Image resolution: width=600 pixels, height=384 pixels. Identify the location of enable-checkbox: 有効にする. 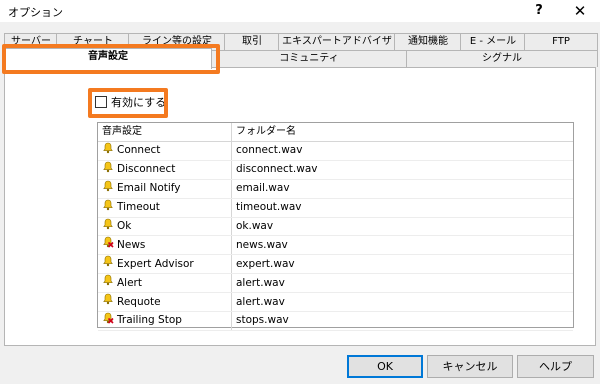
(130, 102).